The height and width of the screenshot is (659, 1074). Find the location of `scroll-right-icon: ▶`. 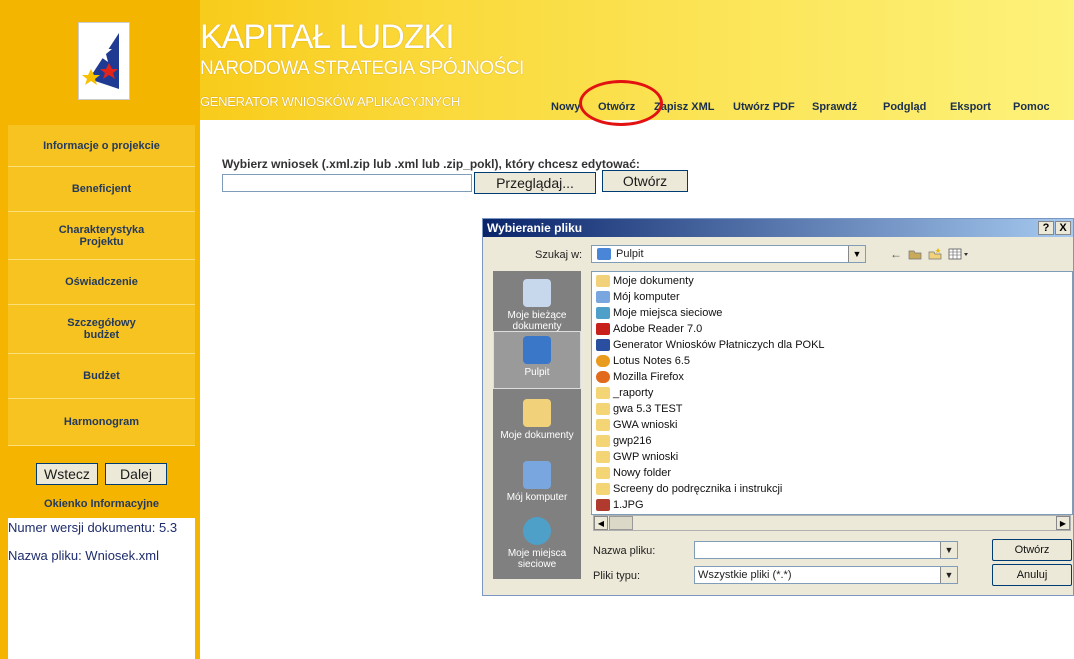

scroll-right-icon: ▶ is located at coordinates (1063, 523).